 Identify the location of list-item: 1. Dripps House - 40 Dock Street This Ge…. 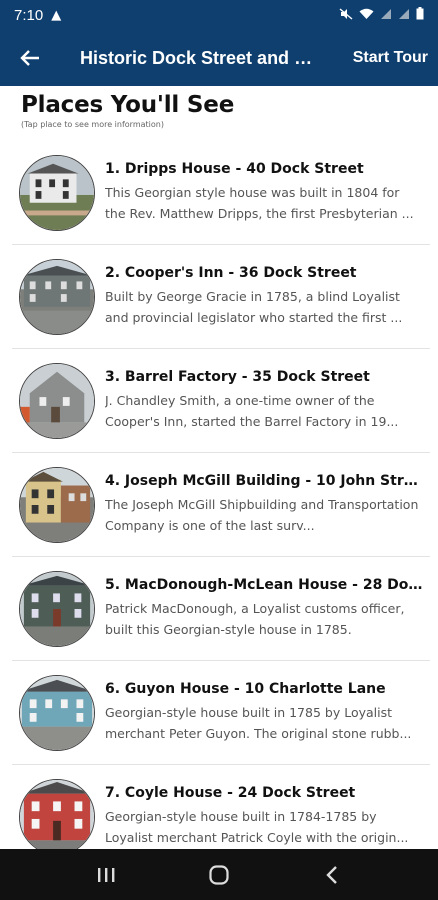
(221, 193).